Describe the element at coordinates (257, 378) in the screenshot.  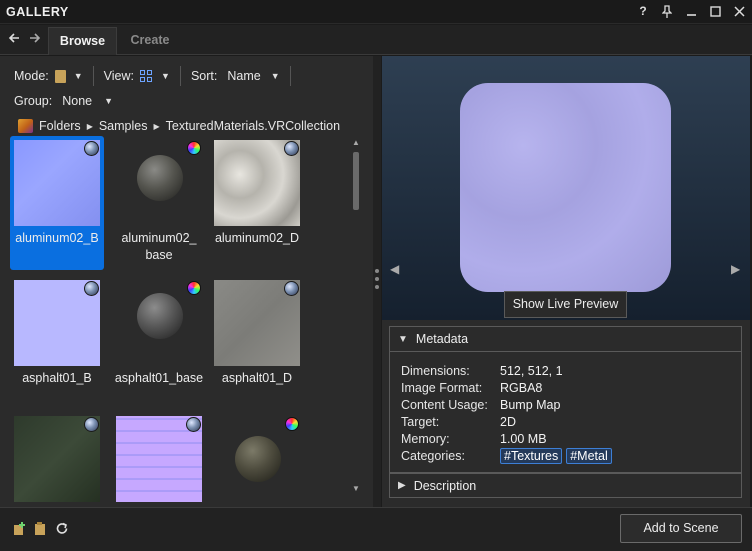
I see `asset-label: asphalt01_D` at that location.